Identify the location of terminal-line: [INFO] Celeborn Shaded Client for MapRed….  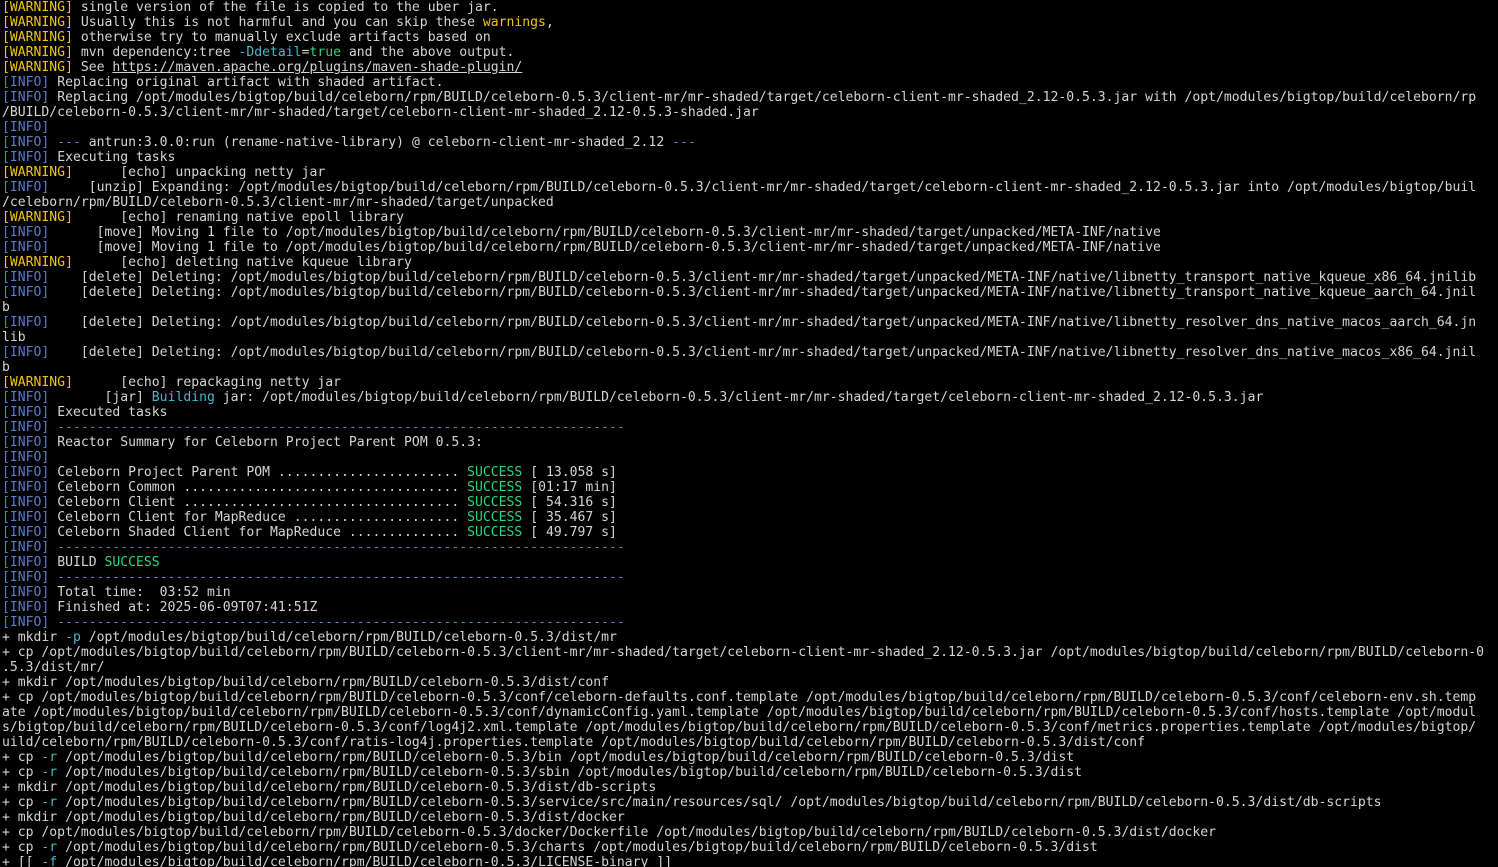
(750, 532).